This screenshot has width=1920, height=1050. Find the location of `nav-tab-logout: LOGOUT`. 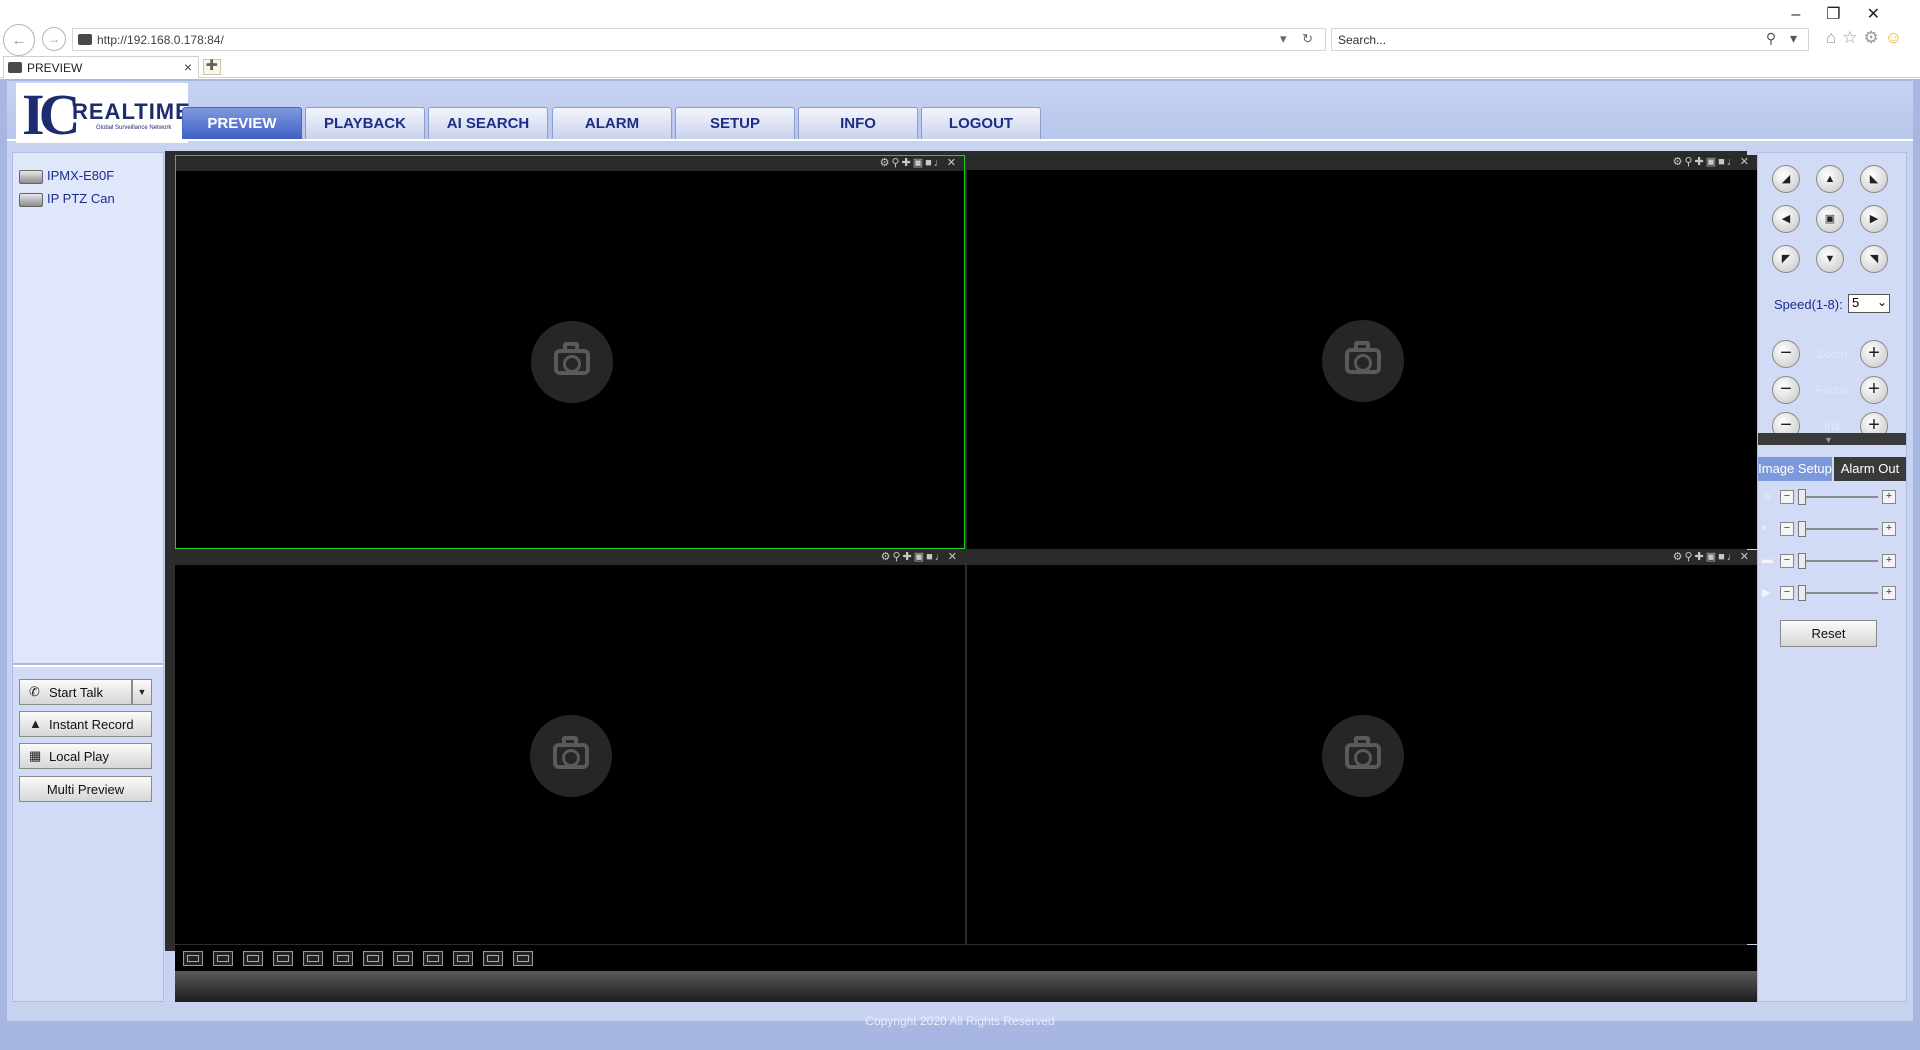

nav-tab-logout: LOGOUT is located at coordinates (981, 123).